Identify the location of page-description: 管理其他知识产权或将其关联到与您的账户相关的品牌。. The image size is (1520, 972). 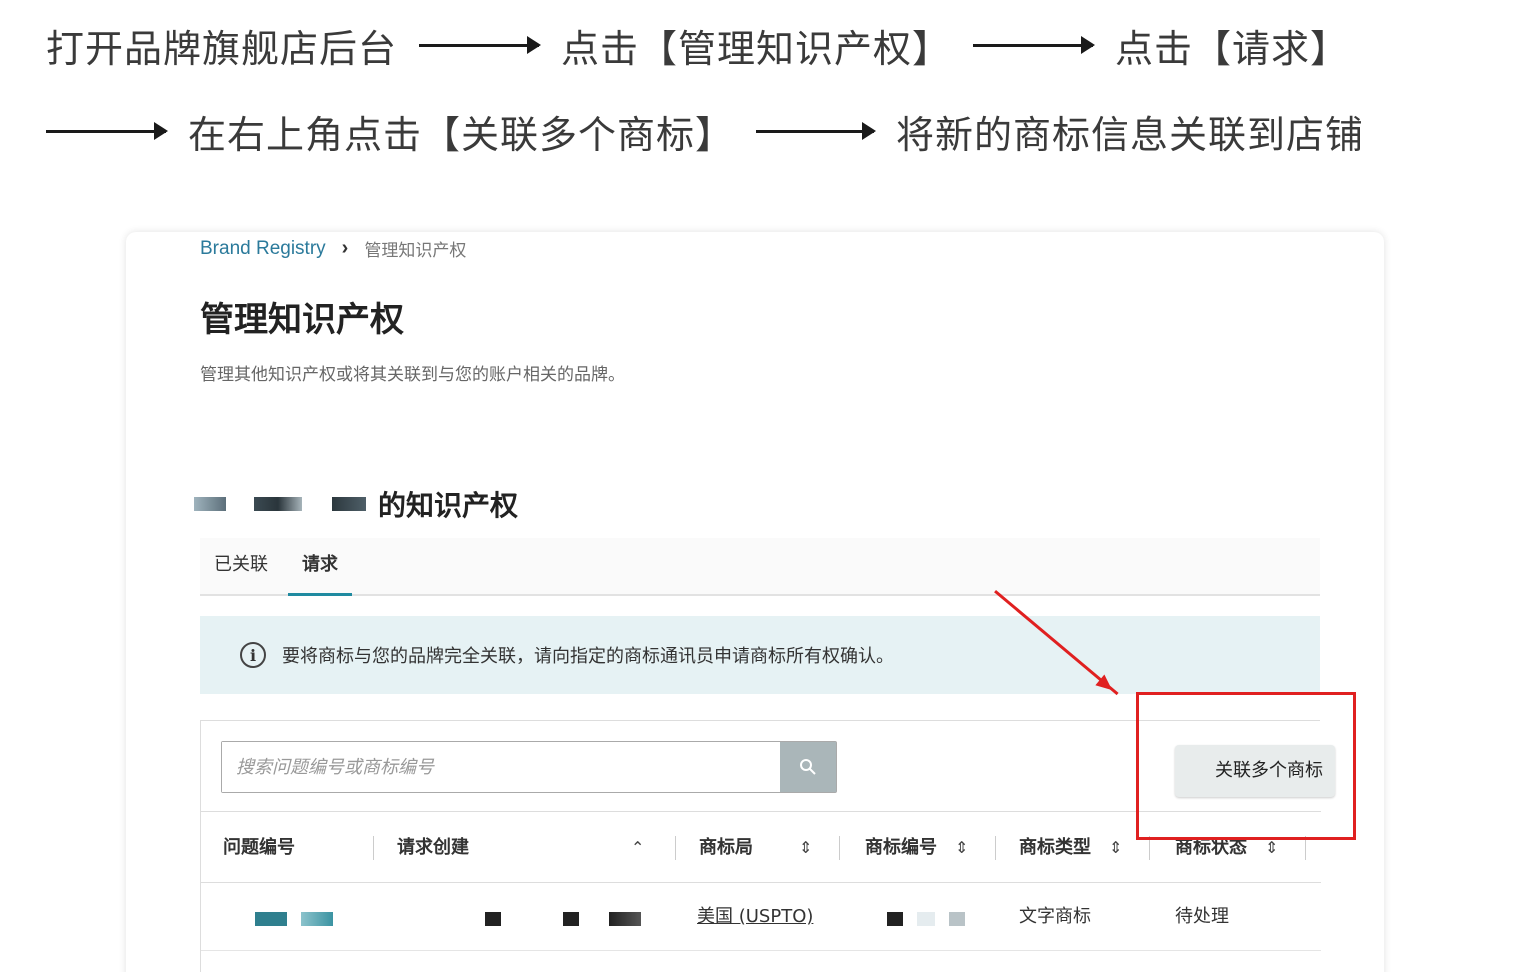
(412, 375).